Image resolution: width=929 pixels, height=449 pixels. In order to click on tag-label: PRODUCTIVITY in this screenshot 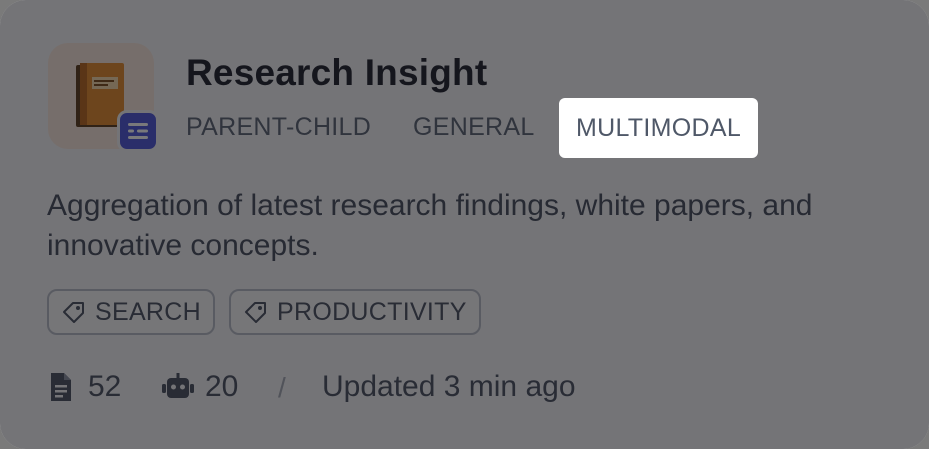, I will do `click(372, 311)`.